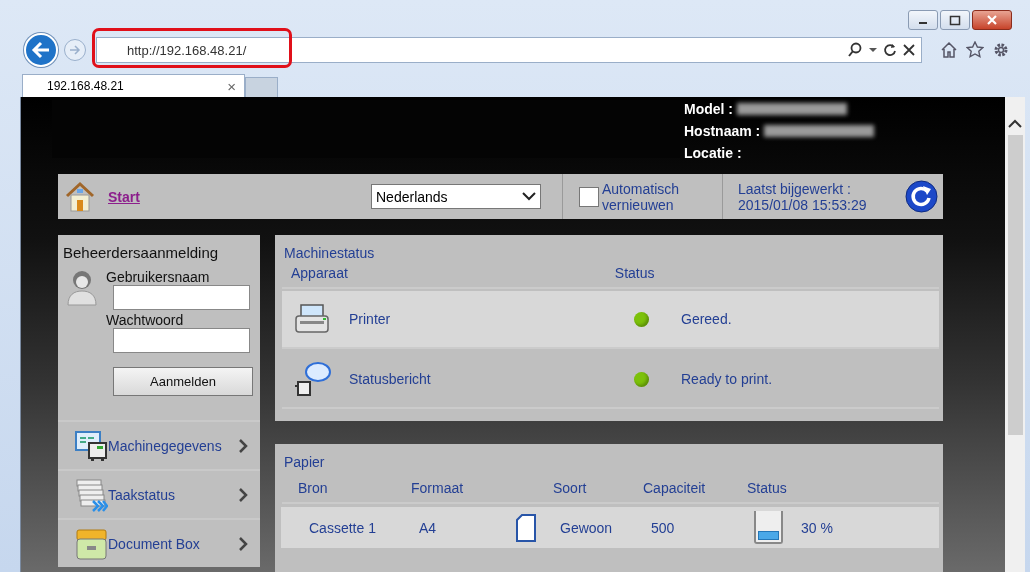 The image size is (1030, 572). I want to click on language-select: Nederlands, so click(456, 196).